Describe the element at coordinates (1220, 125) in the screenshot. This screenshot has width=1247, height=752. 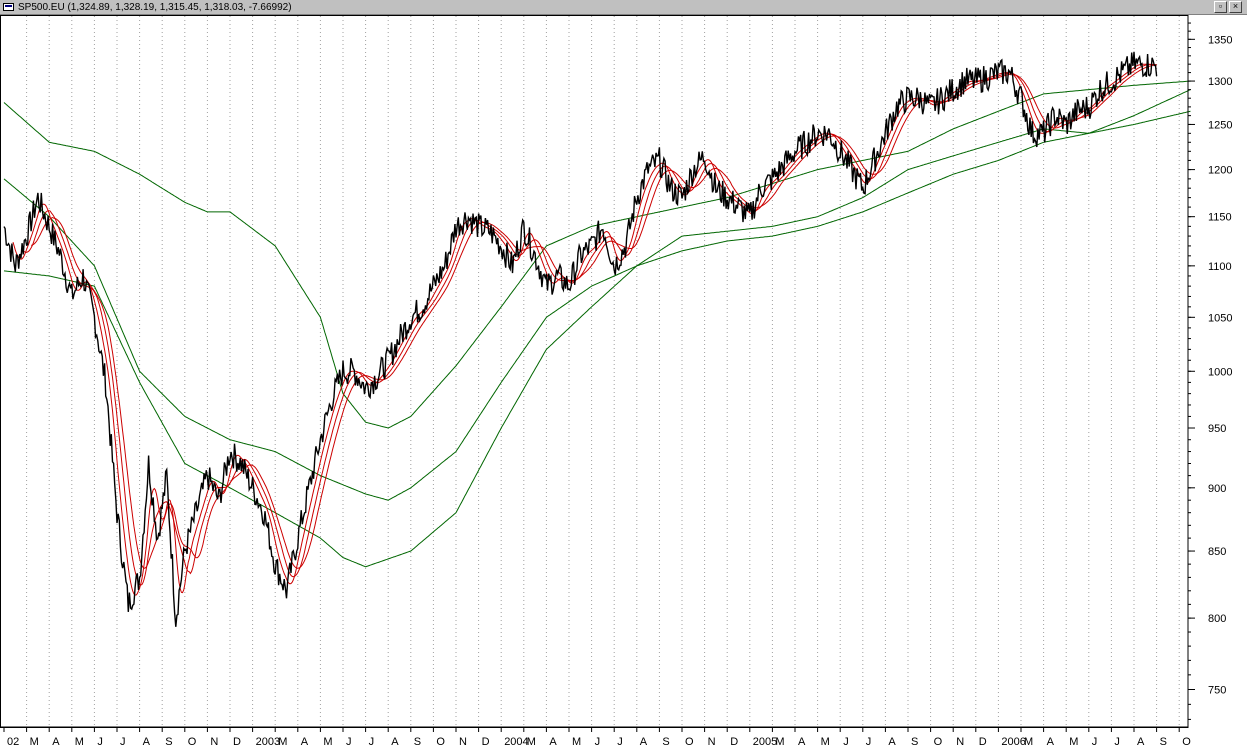
I see `y-tick-label: 1250` at that location.